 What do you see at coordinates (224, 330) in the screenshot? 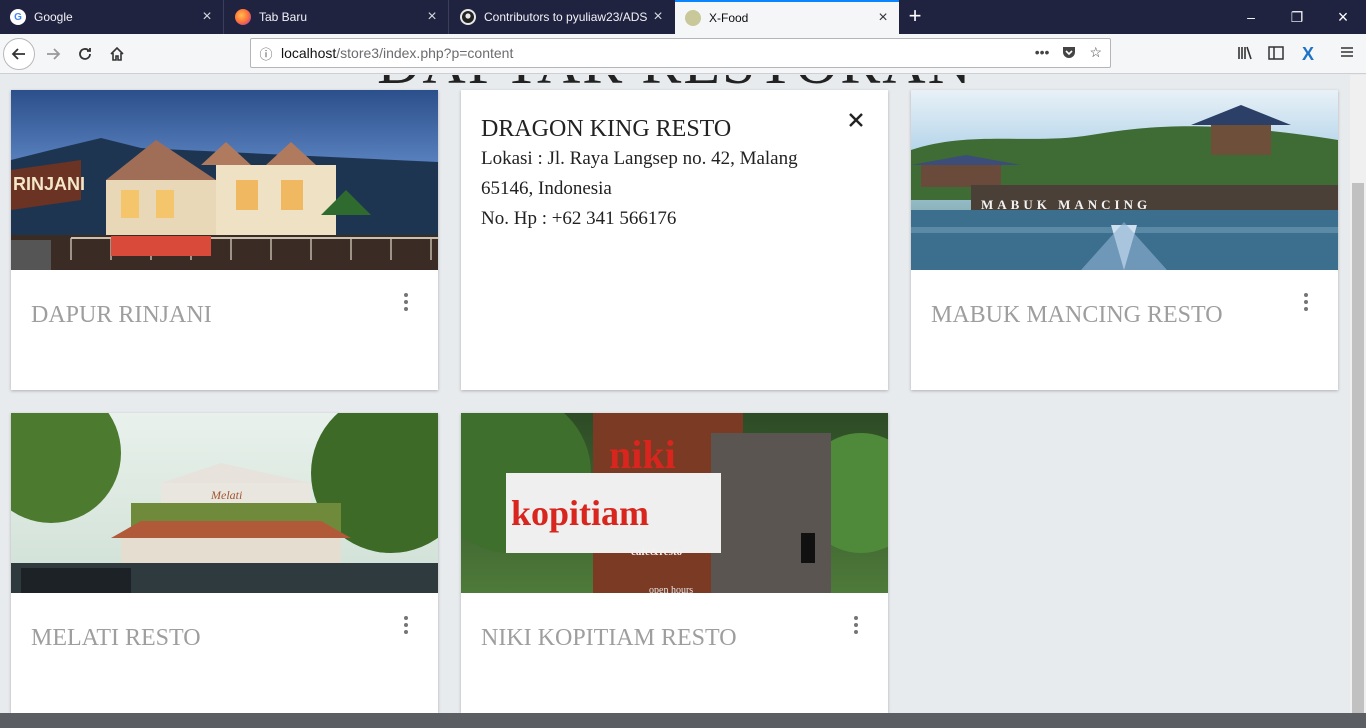
I see `card-body: DAPUR RINJANI` at bounding box center [224, 330].